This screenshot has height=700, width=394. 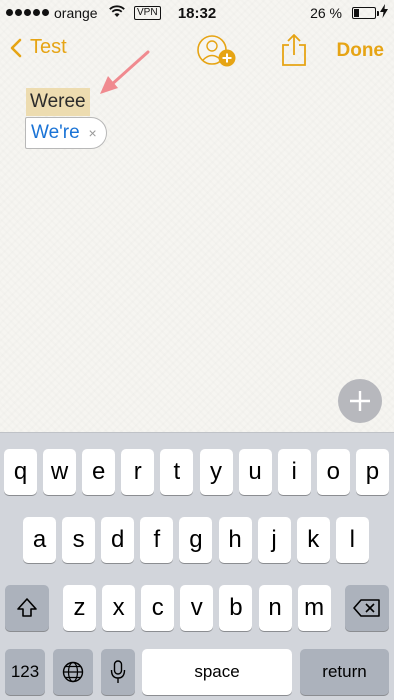 What do you see at coordinates (158, 608) in the screenshot?
I see `key-c: c` at bounding box center [158, 608].